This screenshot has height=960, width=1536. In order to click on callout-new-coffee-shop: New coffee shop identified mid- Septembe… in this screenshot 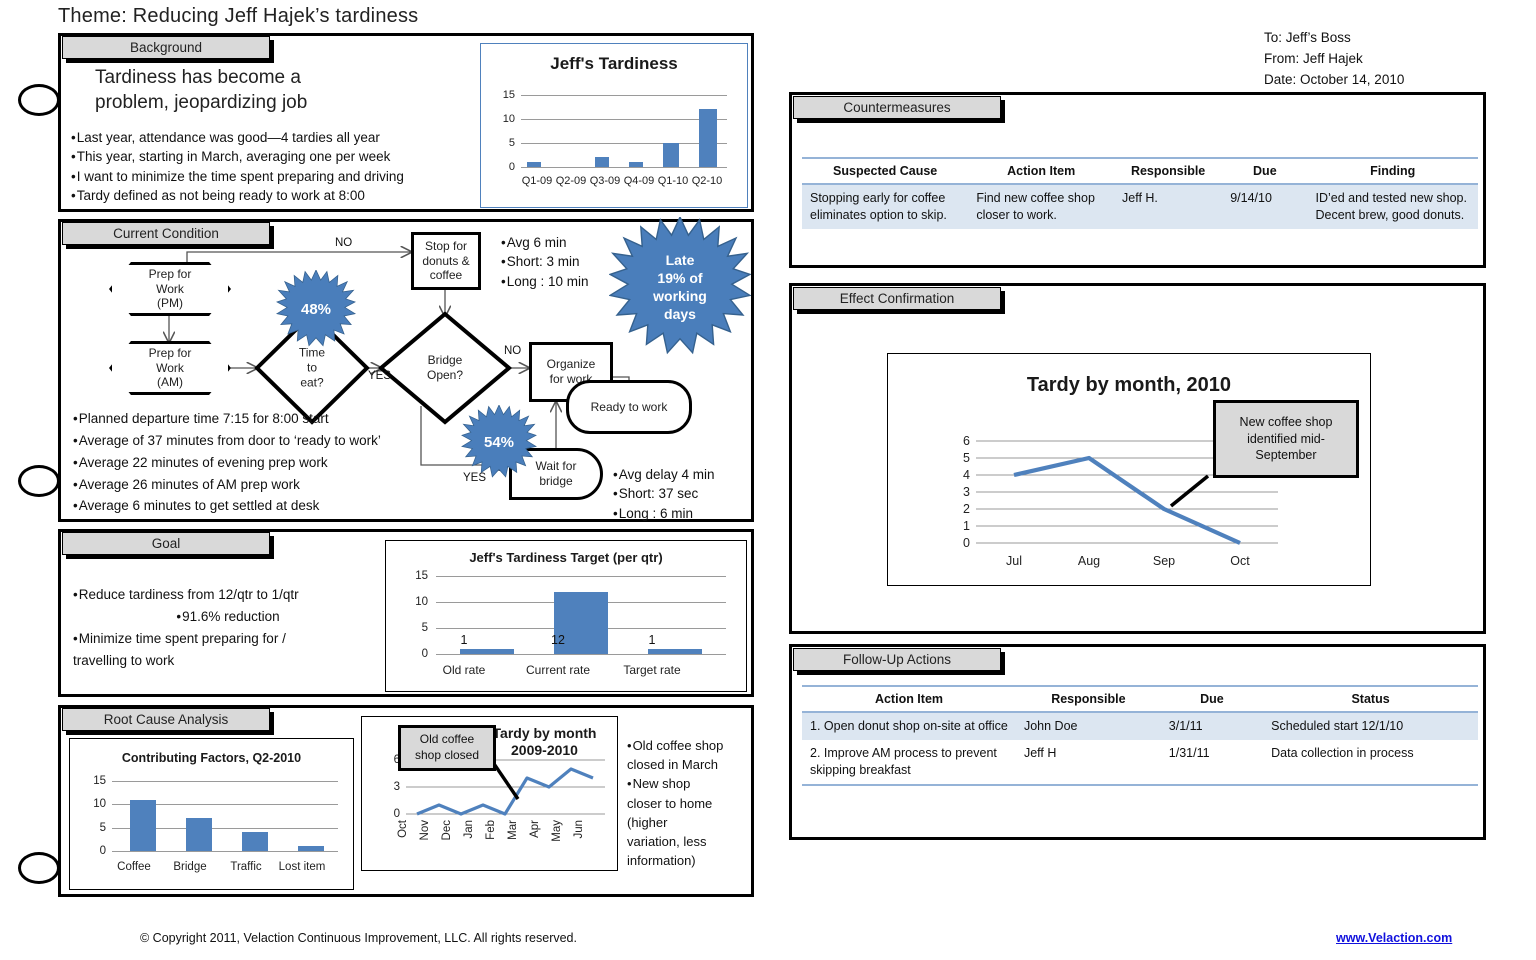, I will do `click(1286, 439)`.